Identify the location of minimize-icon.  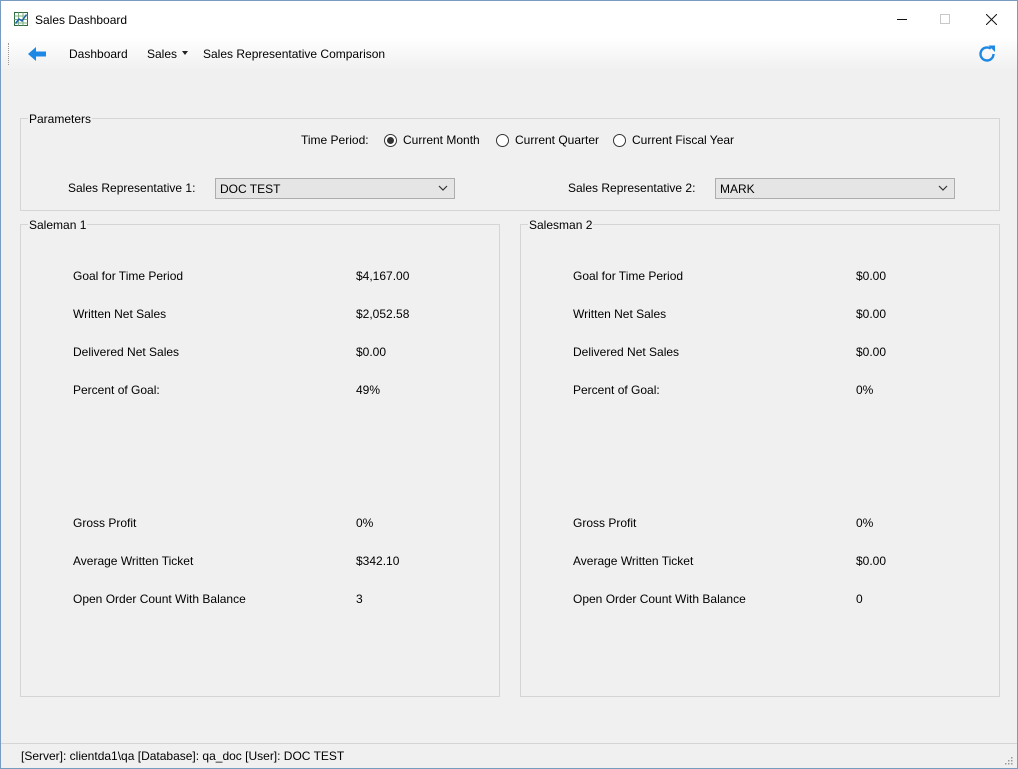
(902, 19).